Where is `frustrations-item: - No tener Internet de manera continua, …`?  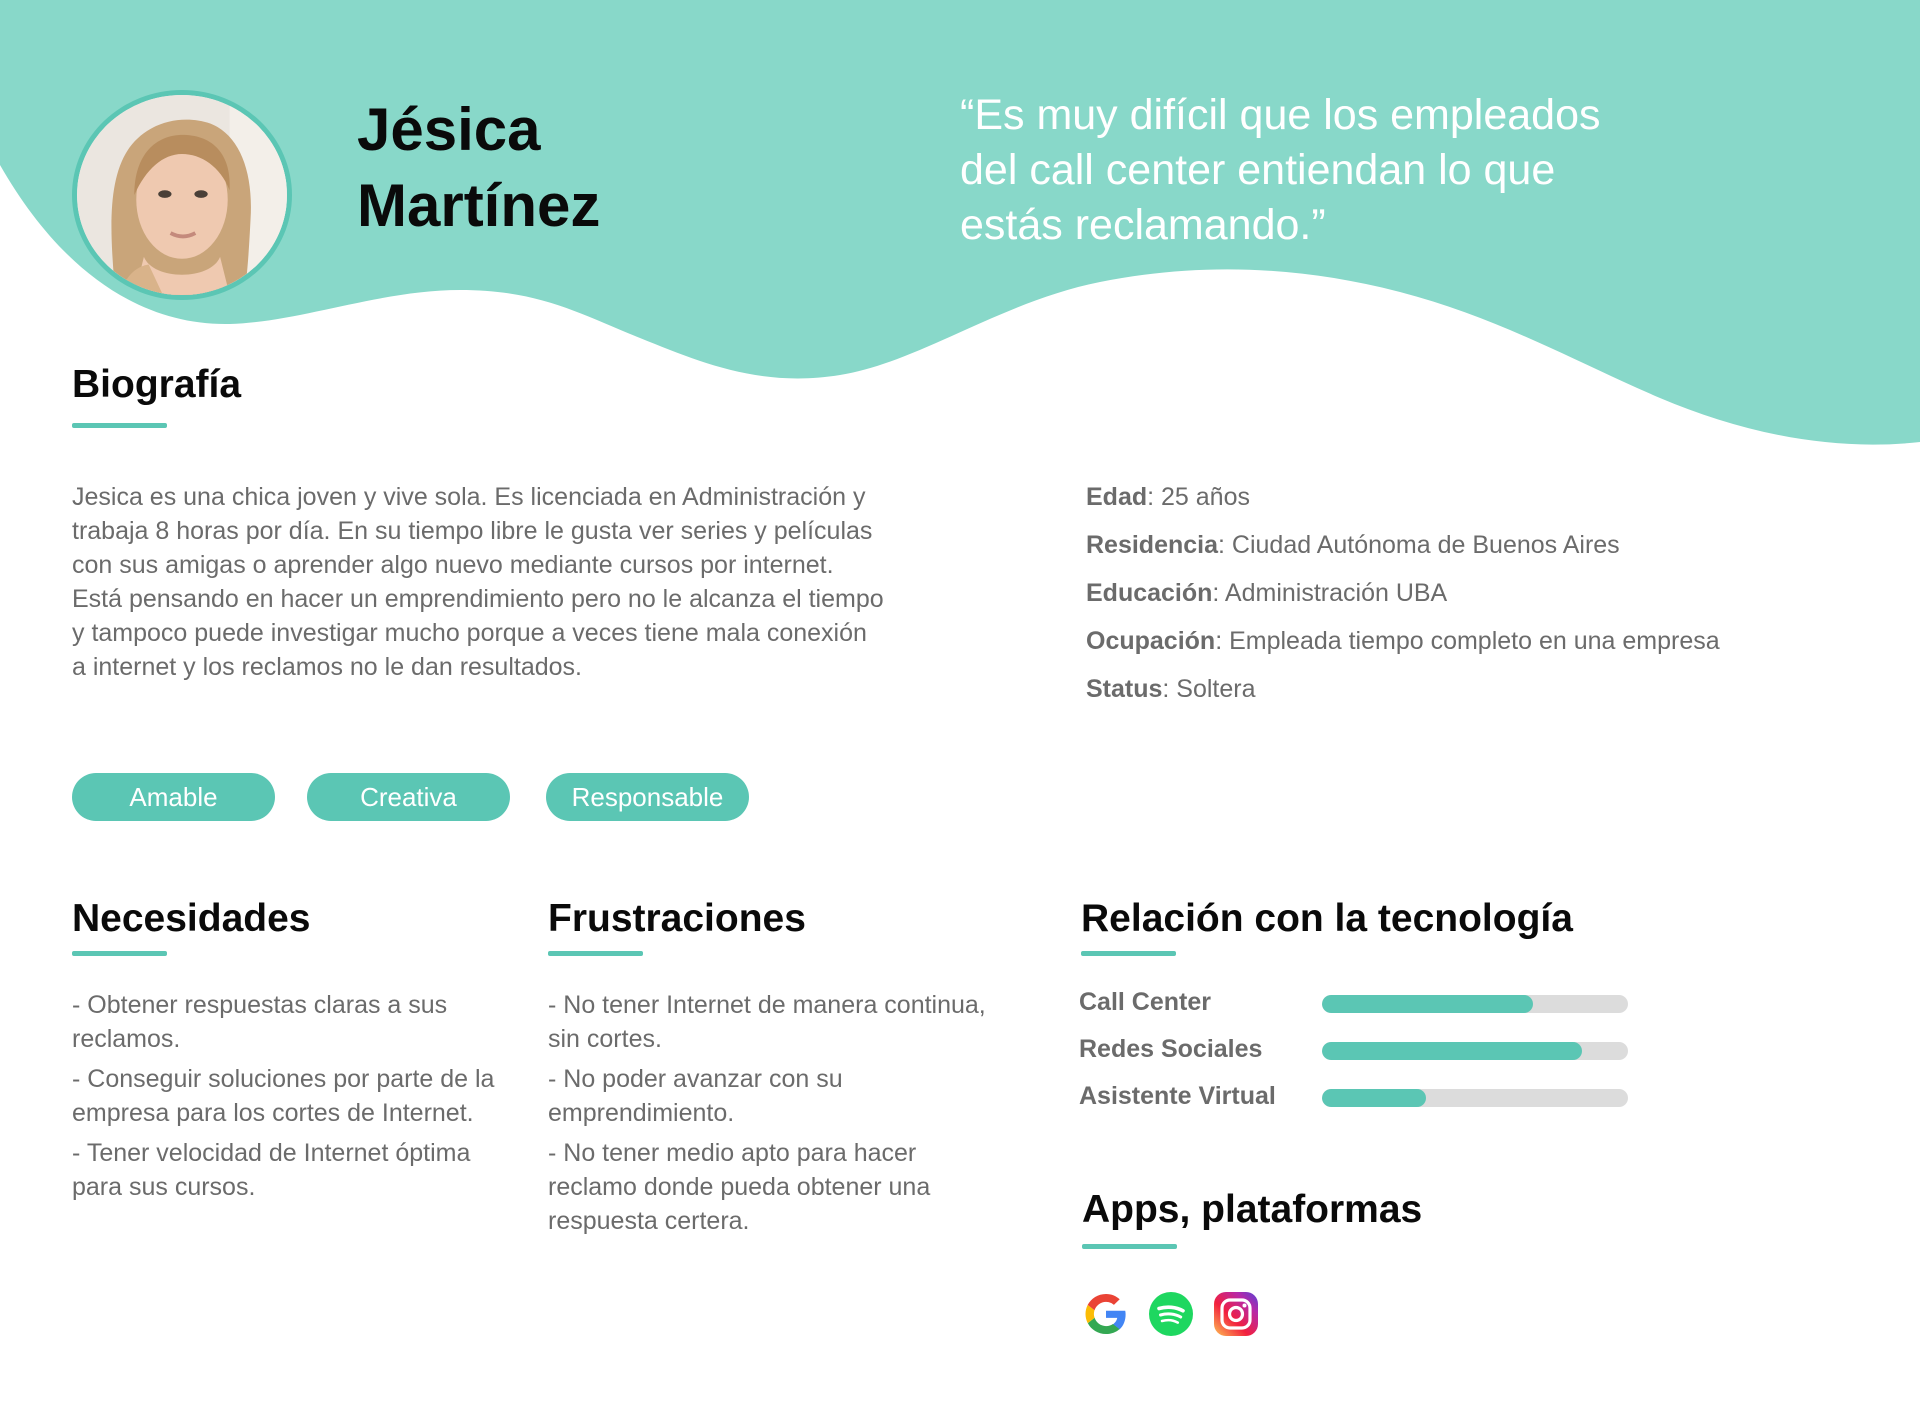
frustrations-item: - No tener Internet de manera continua, … is located at coordinates (767, 1022).